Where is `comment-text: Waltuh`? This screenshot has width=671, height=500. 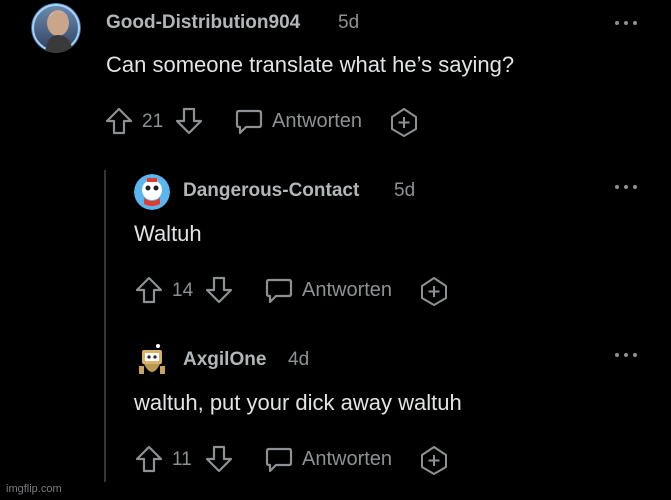 comment-text: Waltuh is located at coordinates (168, 233).